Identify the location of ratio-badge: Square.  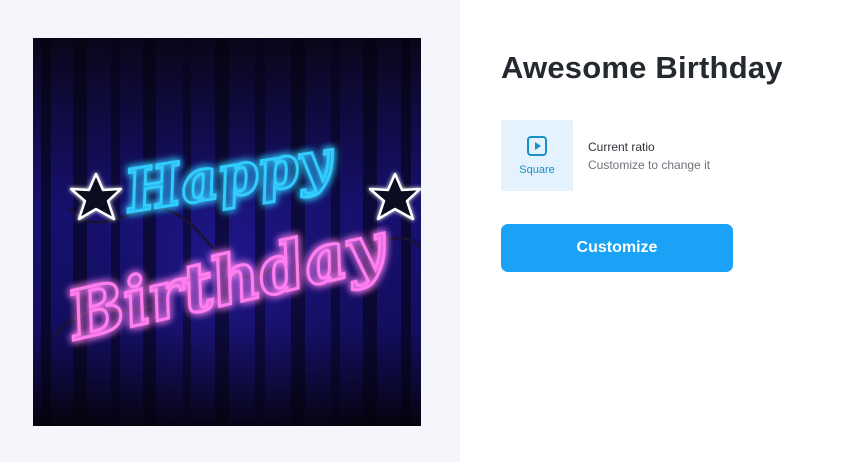
(537, 155).